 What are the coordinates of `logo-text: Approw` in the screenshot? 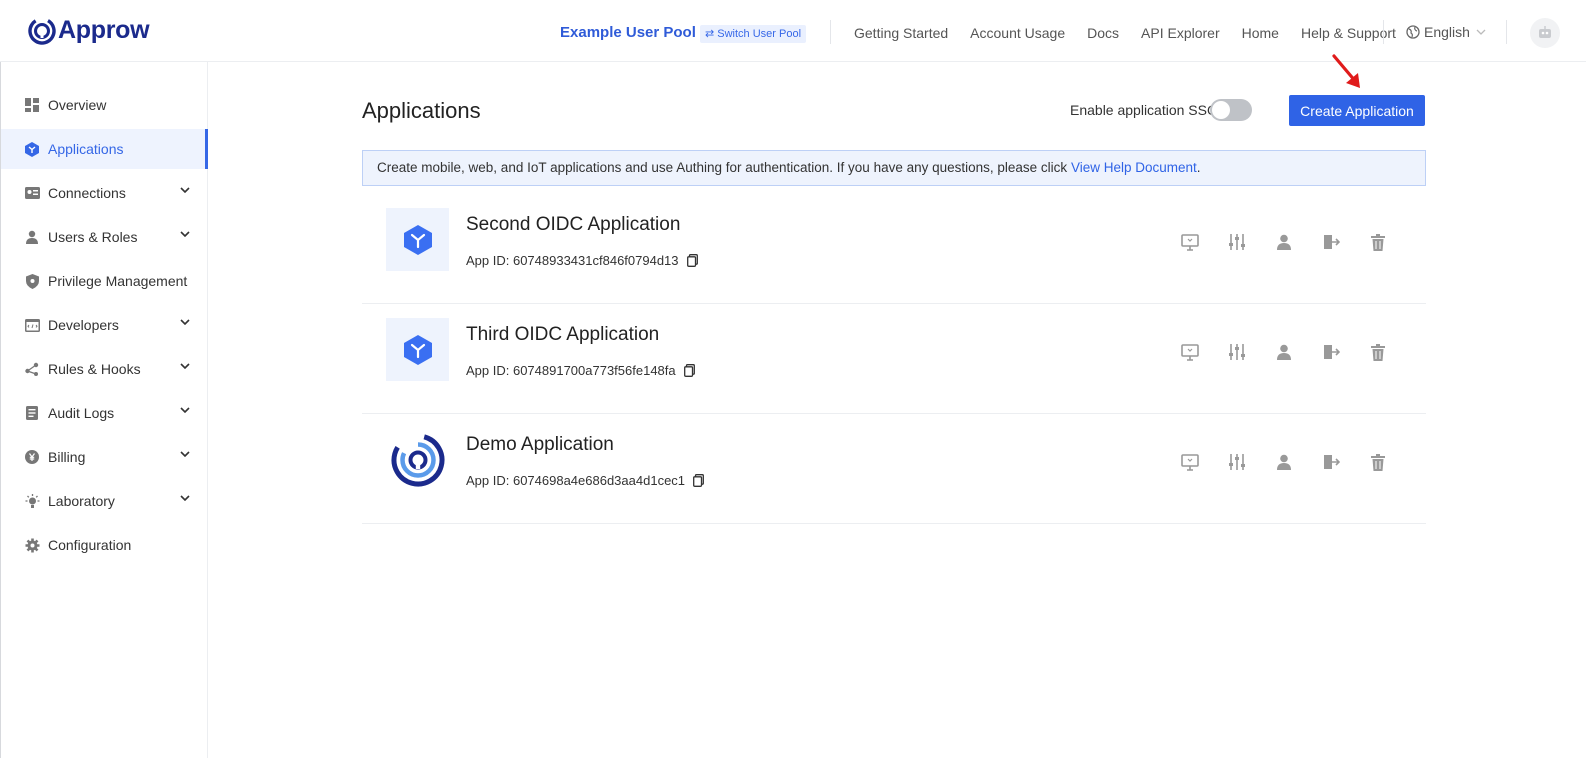 It's located at (104, 30).